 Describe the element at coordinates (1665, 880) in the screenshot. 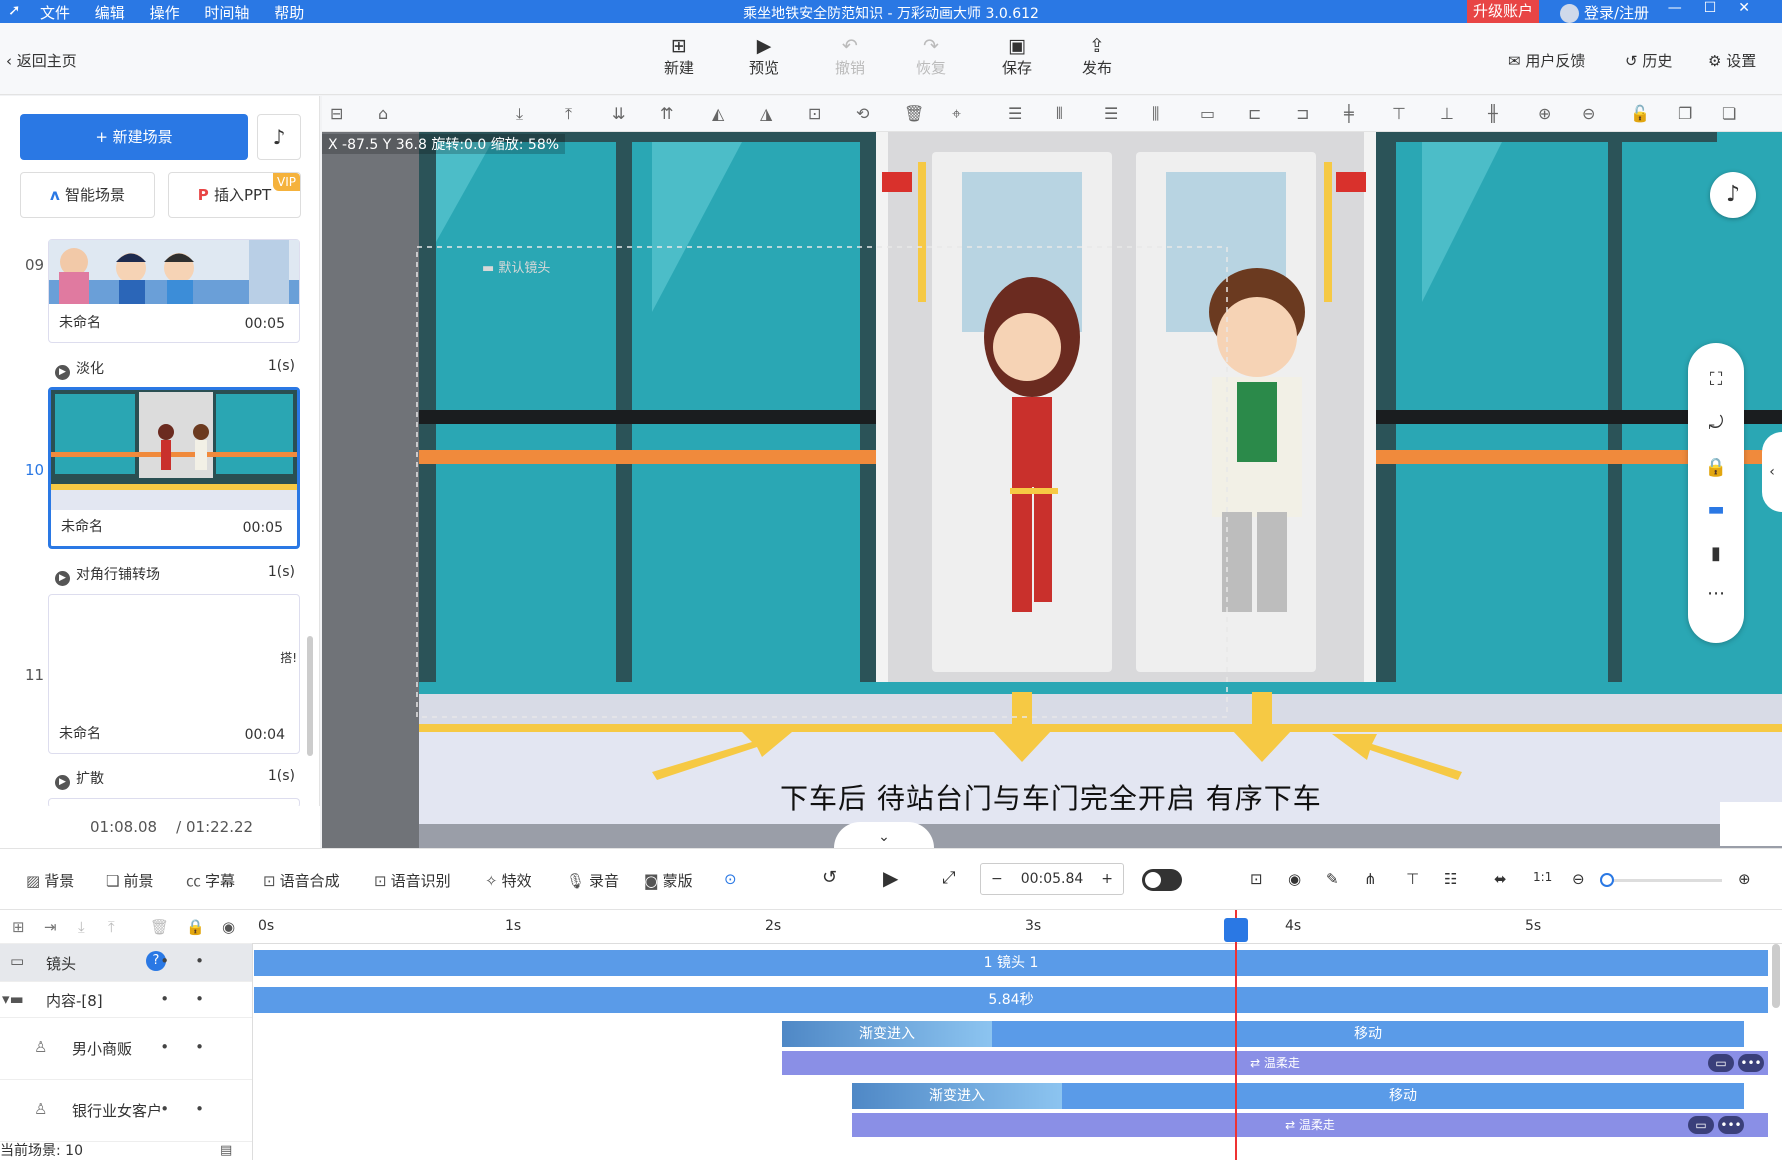

I see `timeline-zoom-slider` at that location.